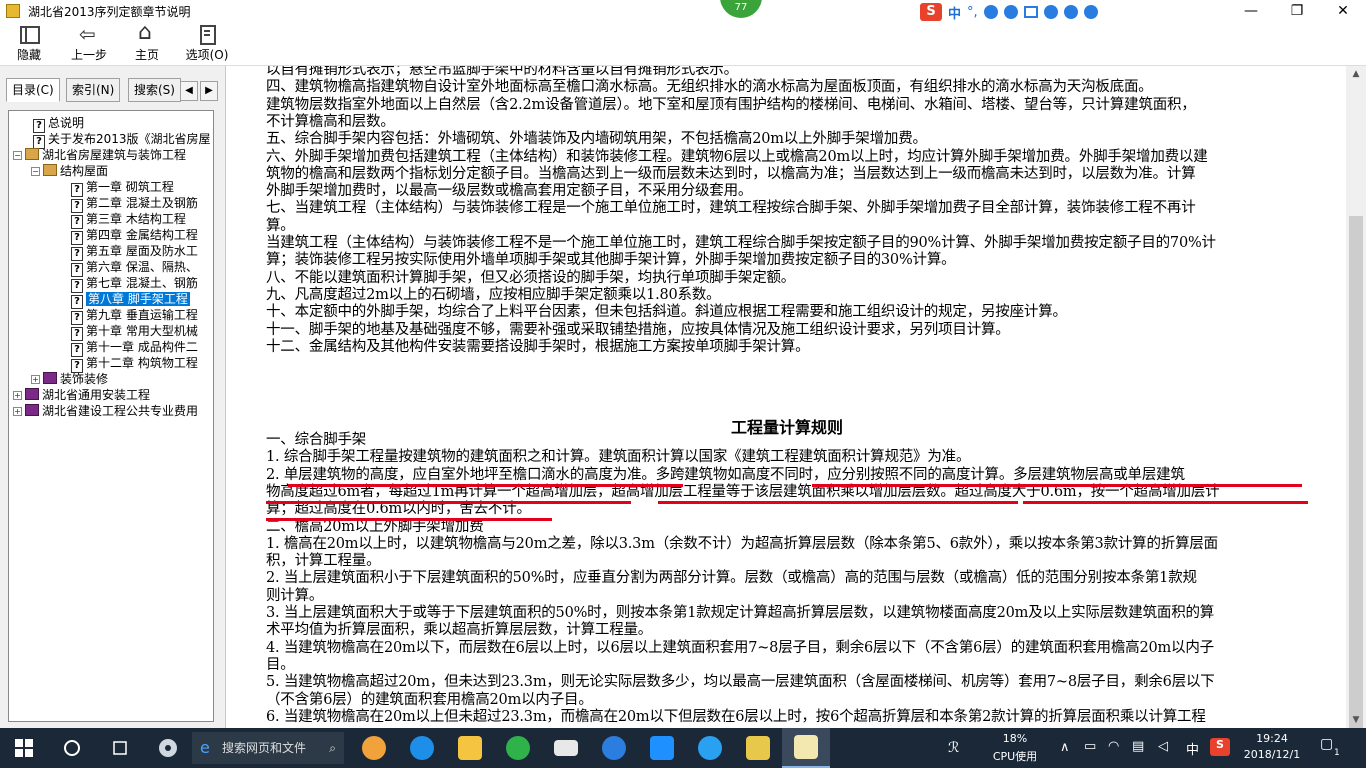  What do you see at coordinates (147, 42) in the screenshot?
I see `home-button: 主页` at bounding box center [147, 42].